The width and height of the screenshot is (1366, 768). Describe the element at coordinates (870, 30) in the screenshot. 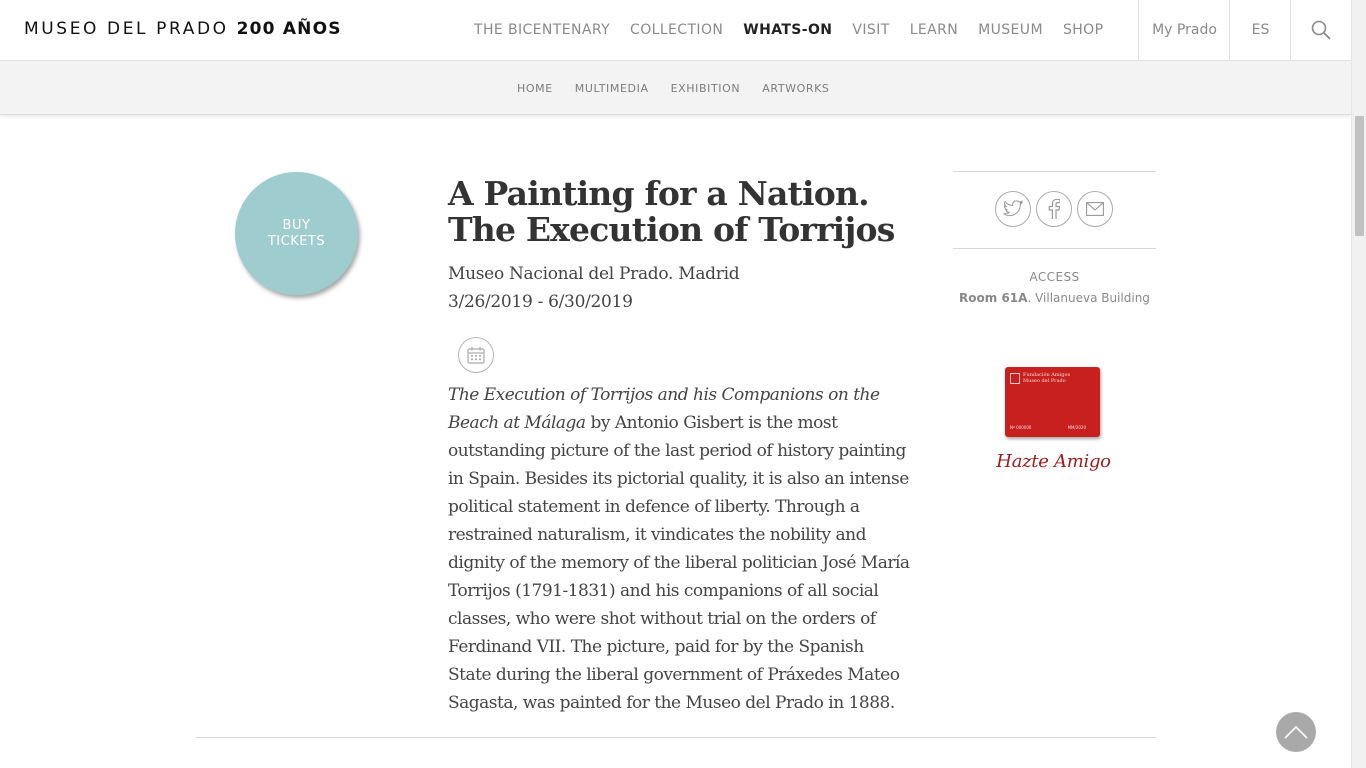

I see `nav-visit: VISIT` at that location.